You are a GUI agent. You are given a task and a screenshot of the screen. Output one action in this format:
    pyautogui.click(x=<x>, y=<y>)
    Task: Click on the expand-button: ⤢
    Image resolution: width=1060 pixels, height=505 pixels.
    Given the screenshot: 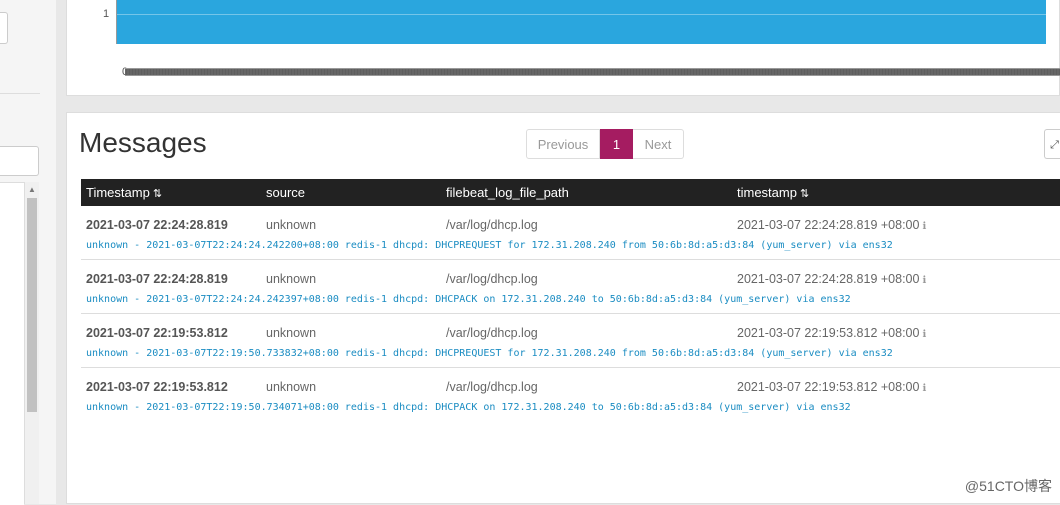 What is the action you would take?
    pyautogui.click(x=1052, y=144)
    